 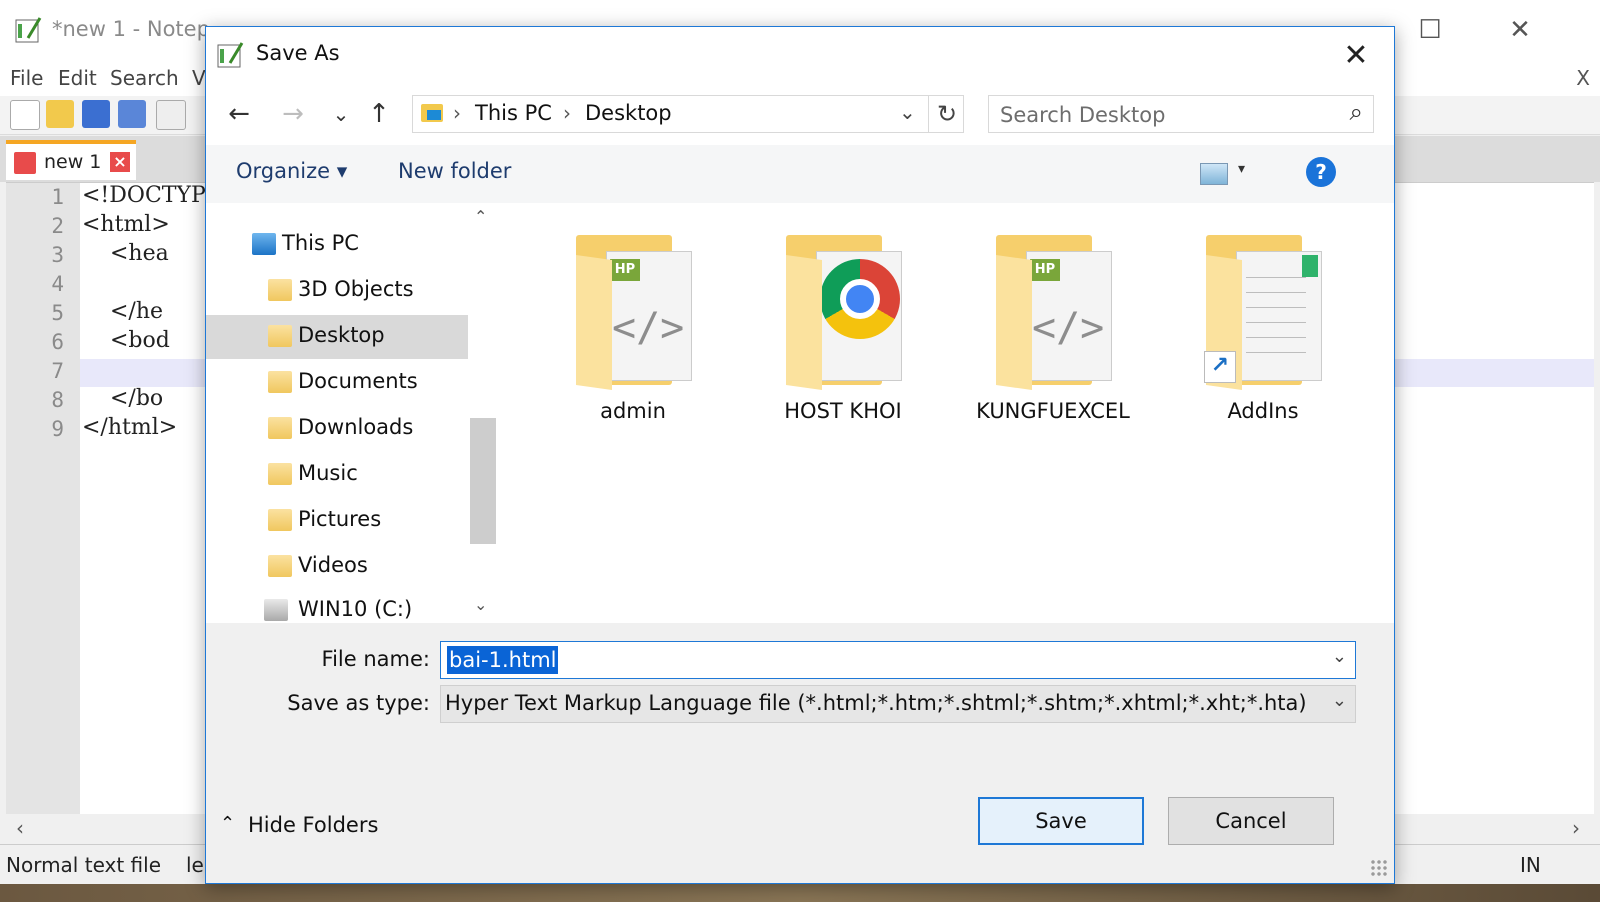 I want to click on address-bar-row: ← → ⌄ ↑ › This PC › Desktop ⌄ ↻ ⌕, so click(x=800, y=115).